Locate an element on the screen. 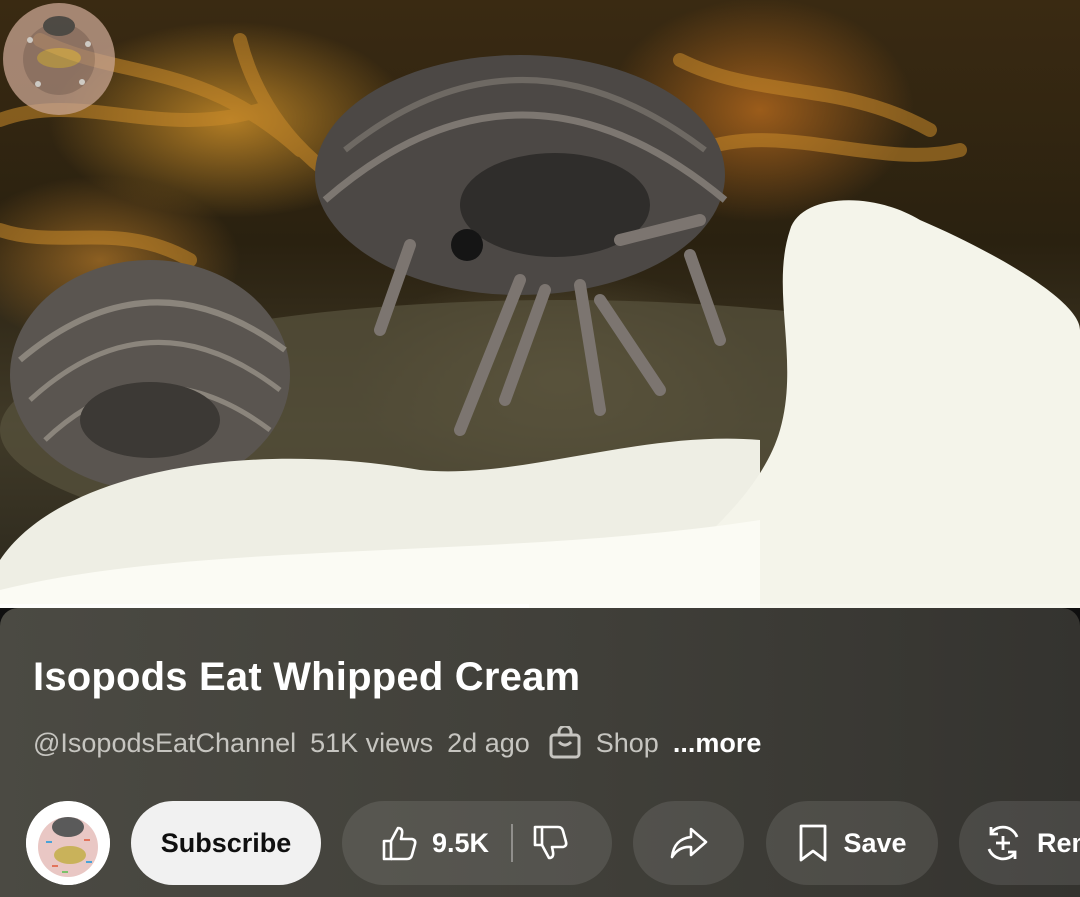 The image size is (1080, 897). action-bar: Subscribe 9.5K Save Re is located at coordinates (553, 843).